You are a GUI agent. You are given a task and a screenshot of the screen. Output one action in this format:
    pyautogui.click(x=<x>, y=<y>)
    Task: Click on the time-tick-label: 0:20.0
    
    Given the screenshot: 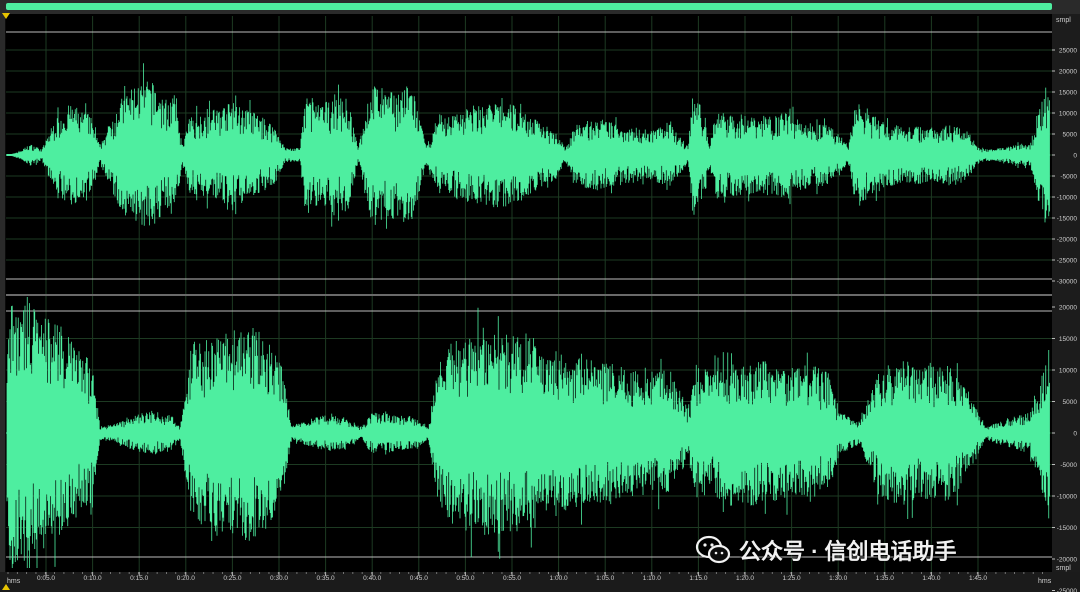 What is the action you would take?
    pyautogui.click(x=186, y=578)
    